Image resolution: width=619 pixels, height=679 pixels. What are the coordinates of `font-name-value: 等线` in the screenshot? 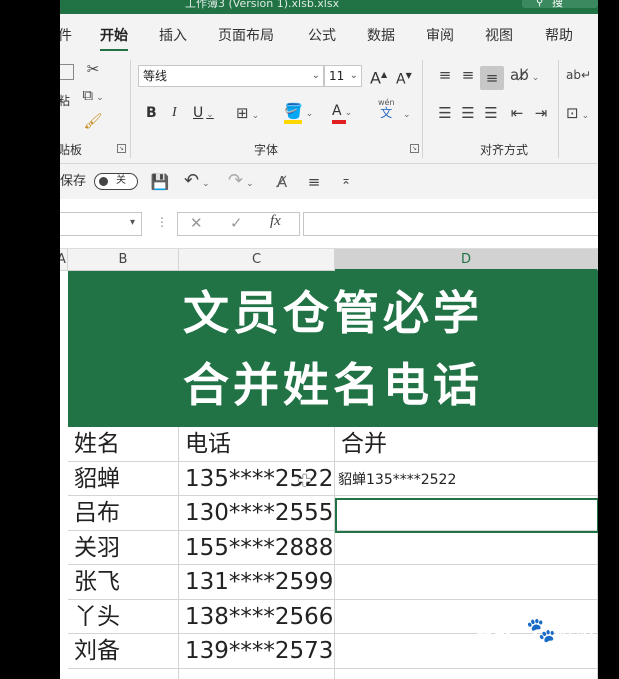 It's located at (155, 76).